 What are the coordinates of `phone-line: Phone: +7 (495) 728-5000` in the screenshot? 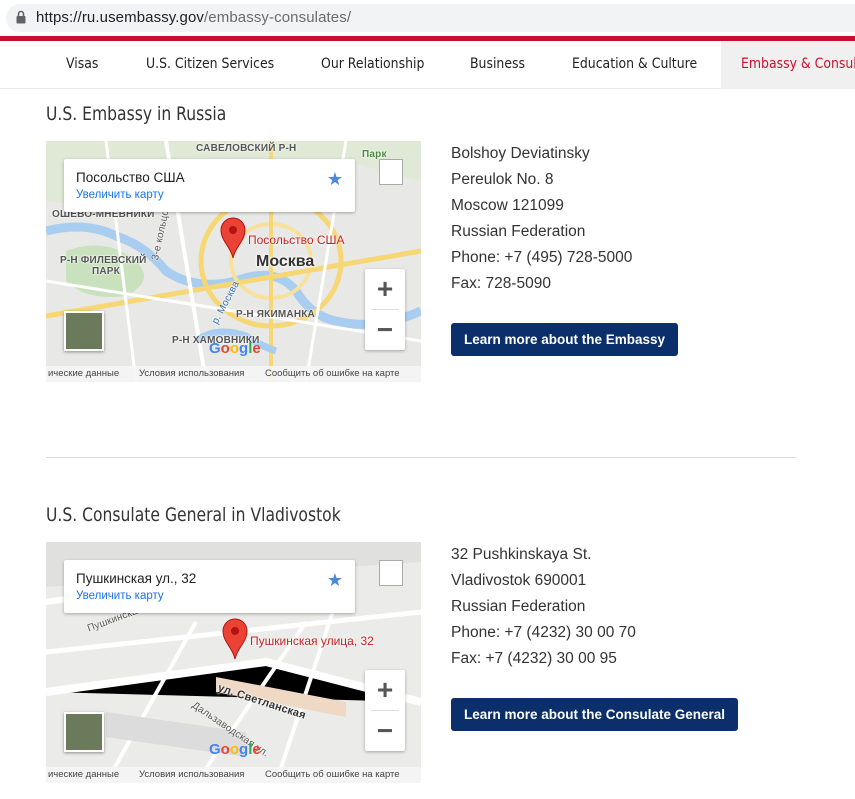 It's located at (542, 257).